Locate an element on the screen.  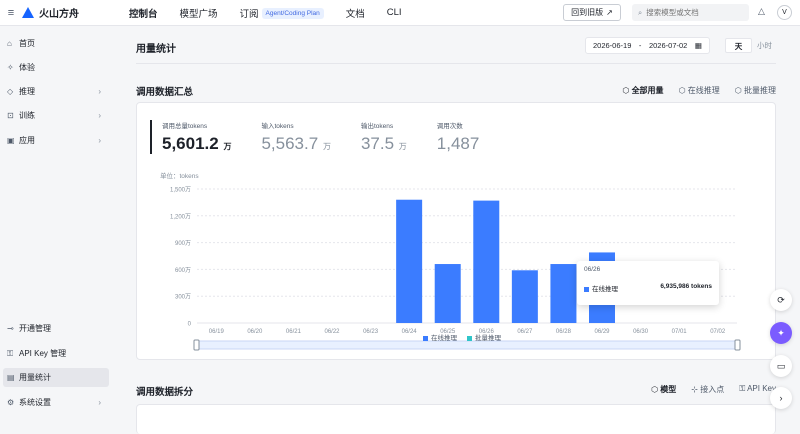
search-input is located at coordinates (691, 12).